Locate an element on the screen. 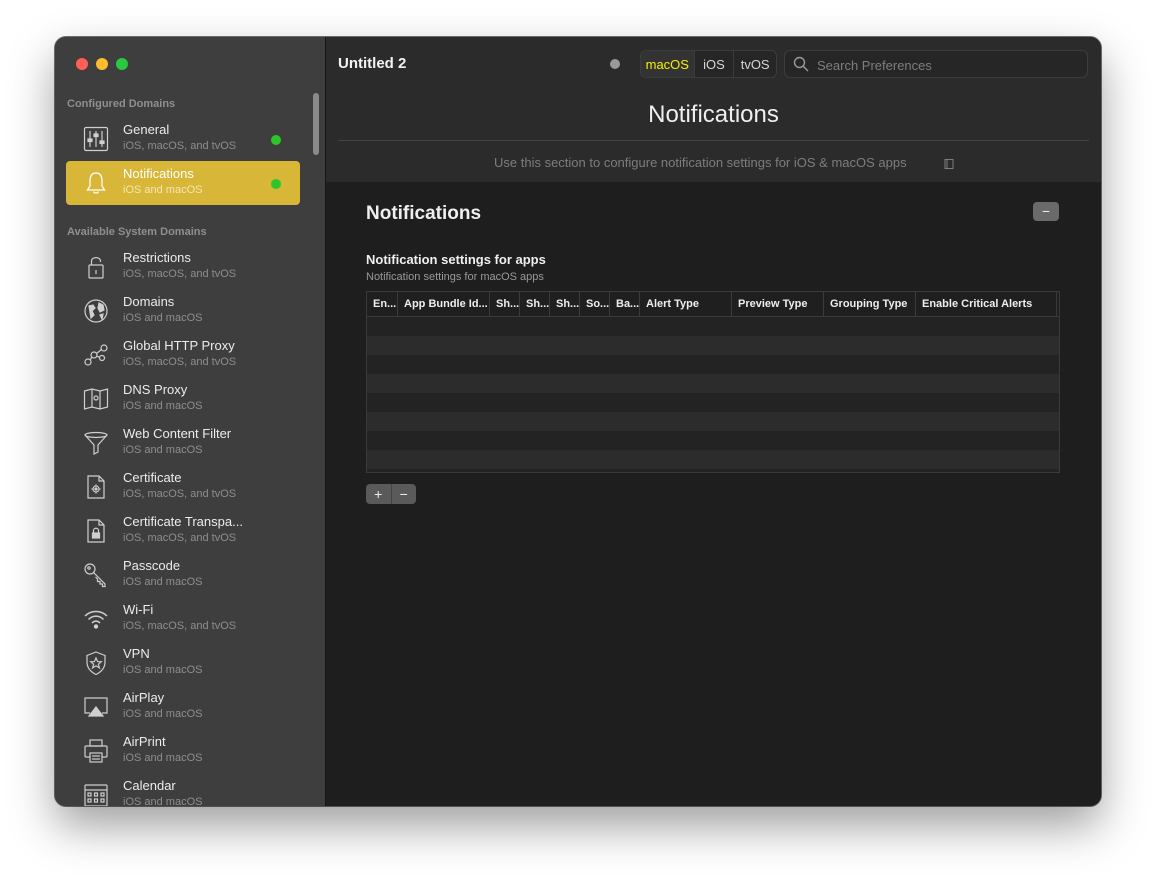  document-title: Untitled 2 is located at coordinates (372, 63).